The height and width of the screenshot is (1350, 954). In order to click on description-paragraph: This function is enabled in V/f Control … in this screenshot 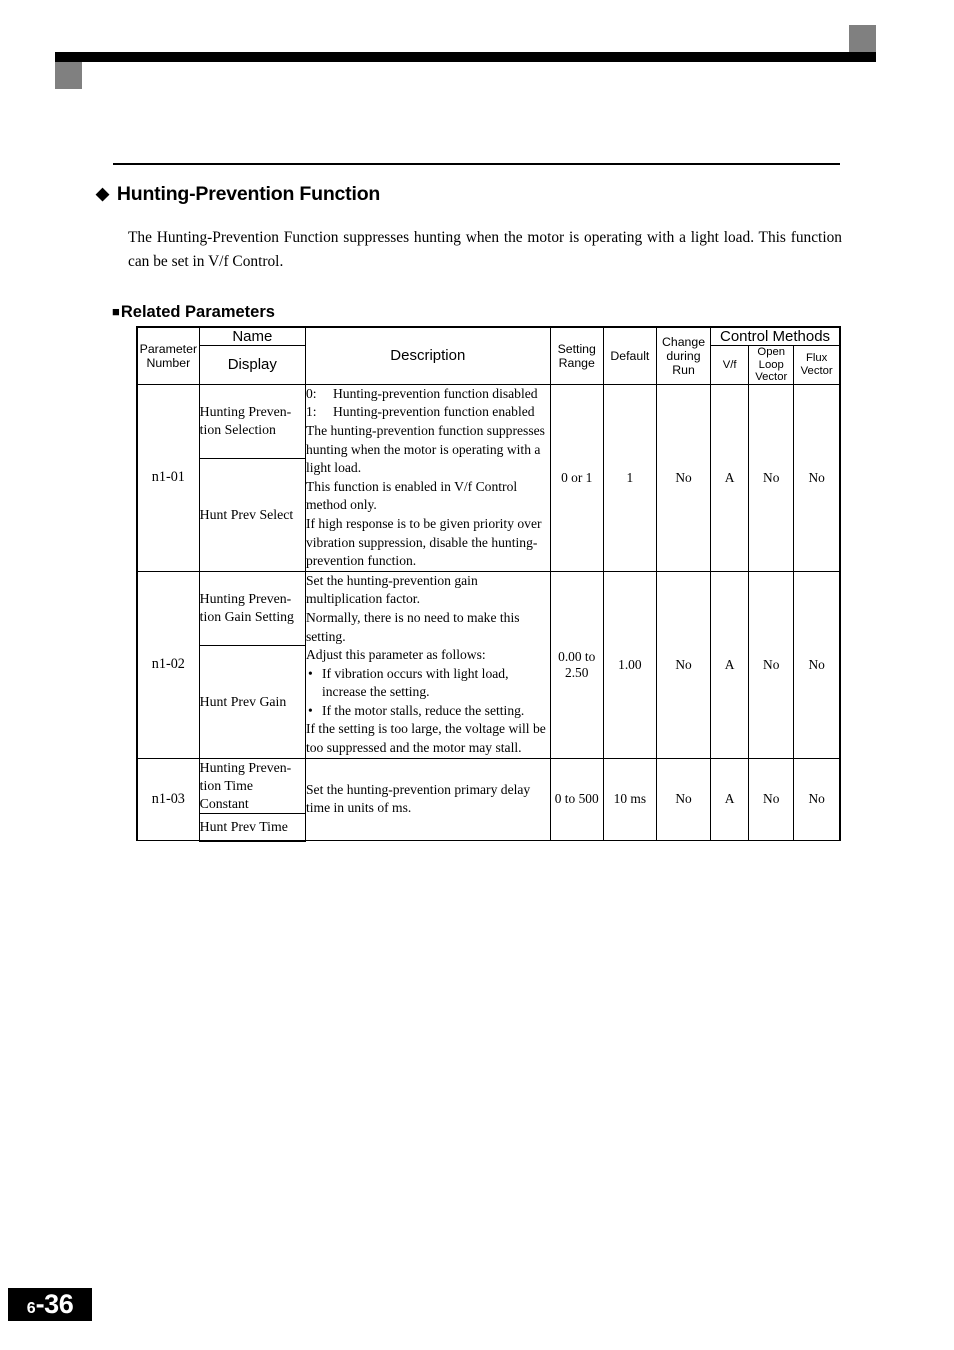, I will do `click(411, 495)`.